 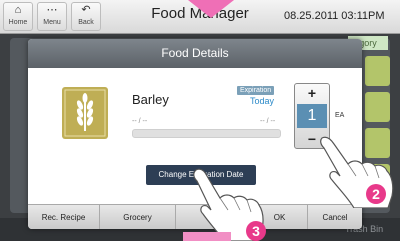 What do you see at coordinates (312, 93) in the screenshot?
I see `quantity-plus-button: +` at bounding box center [312, 93].